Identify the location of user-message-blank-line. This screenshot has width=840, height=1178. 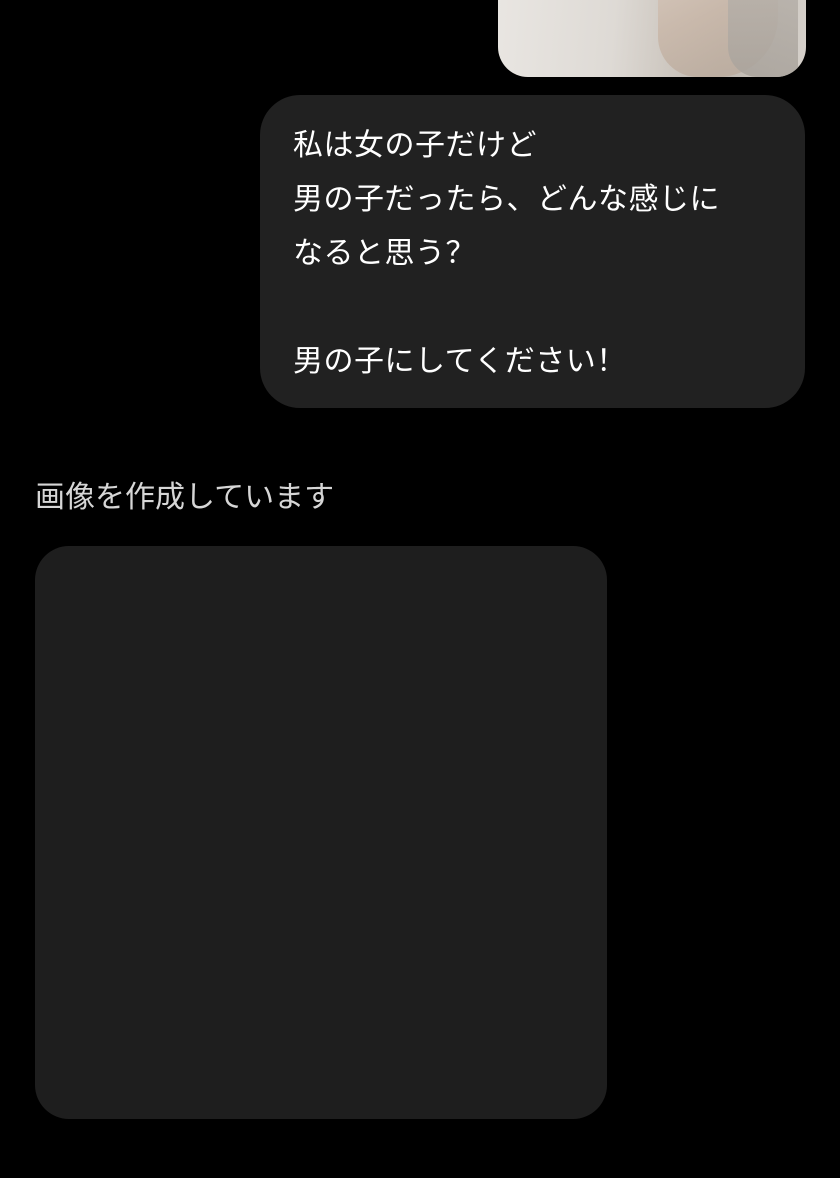
(534, 308).